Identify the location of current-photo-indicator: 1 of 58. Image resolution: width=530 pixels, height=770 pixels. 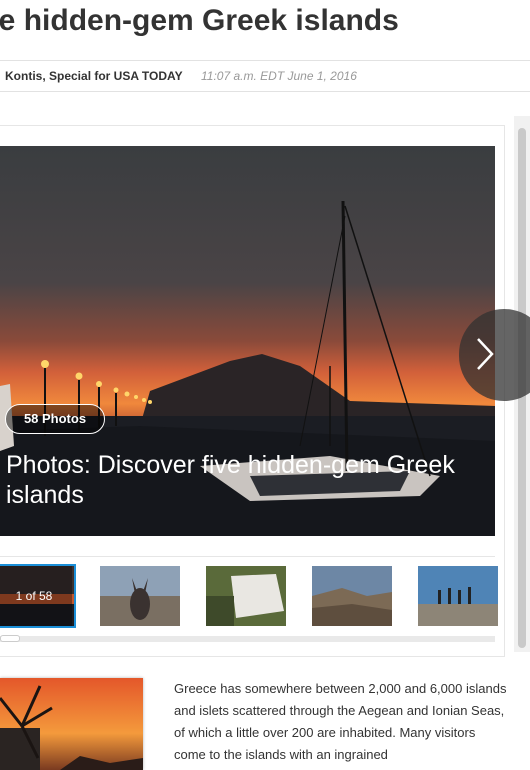
(36, 596).